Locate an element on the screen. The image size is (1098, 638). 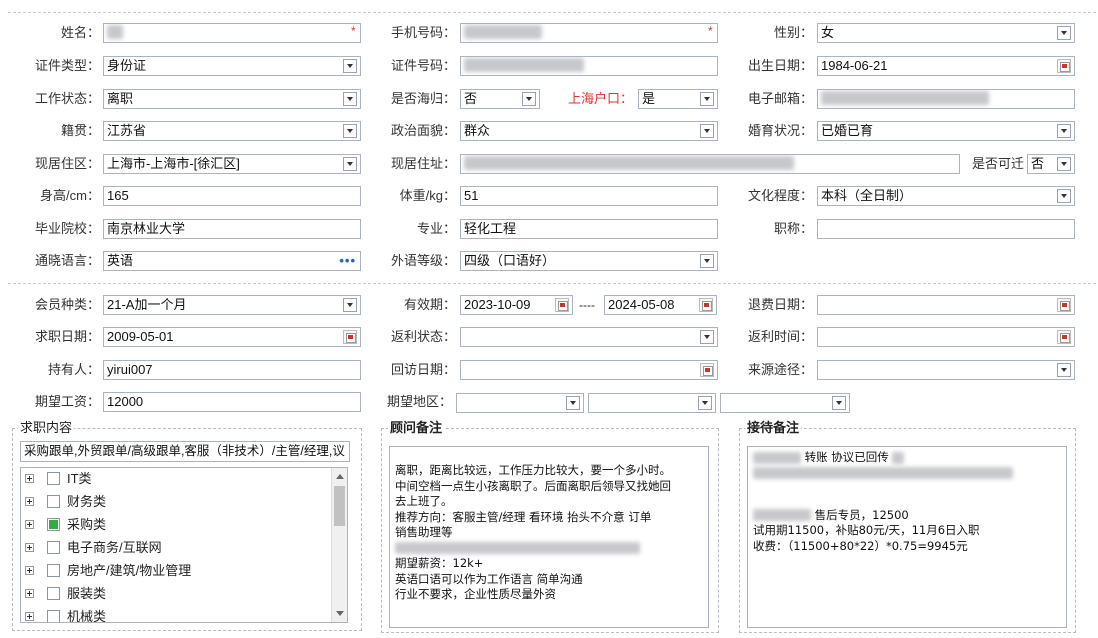
member-type-select: 21-A加一个月 is located at coordinates (232, 305).